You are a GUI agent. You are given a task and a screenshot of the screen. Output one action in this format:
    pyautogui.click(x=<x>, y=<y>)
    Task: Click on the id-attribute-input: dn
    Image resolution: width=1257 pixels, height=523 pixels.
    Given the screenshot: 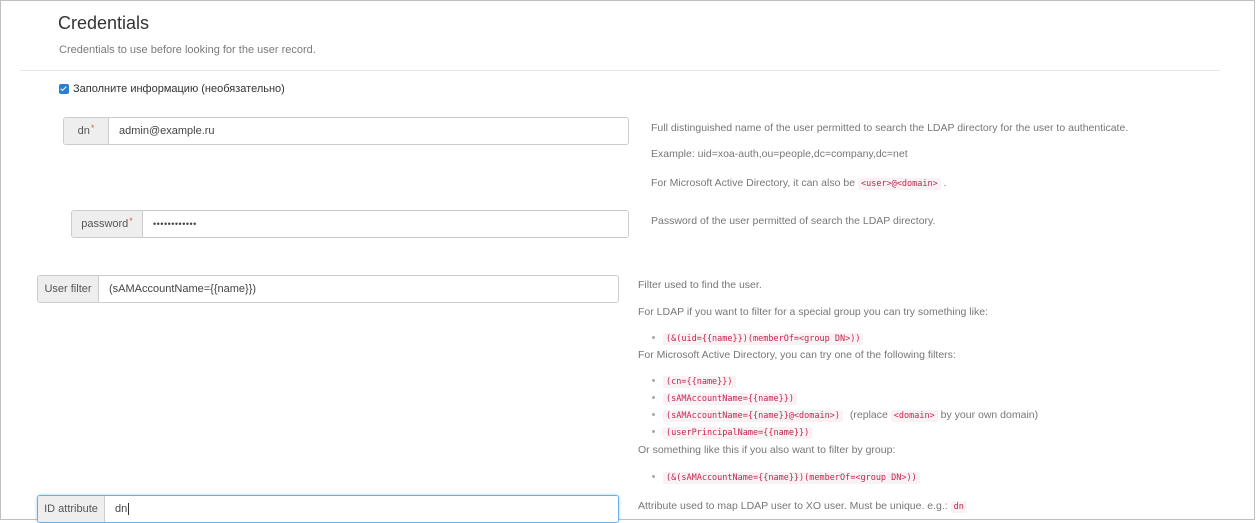 What is the action you would take?
    pyautogui.click(x=361, y=509)
    